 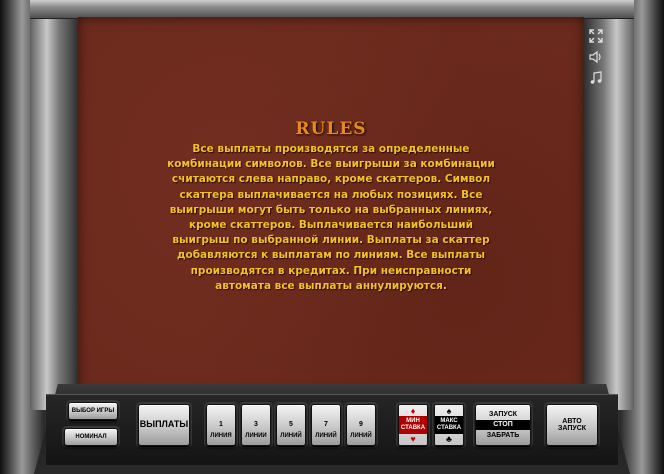 I want to click on payouts-label: ВЫПЛАТЫ, so click(x=164, y=424).